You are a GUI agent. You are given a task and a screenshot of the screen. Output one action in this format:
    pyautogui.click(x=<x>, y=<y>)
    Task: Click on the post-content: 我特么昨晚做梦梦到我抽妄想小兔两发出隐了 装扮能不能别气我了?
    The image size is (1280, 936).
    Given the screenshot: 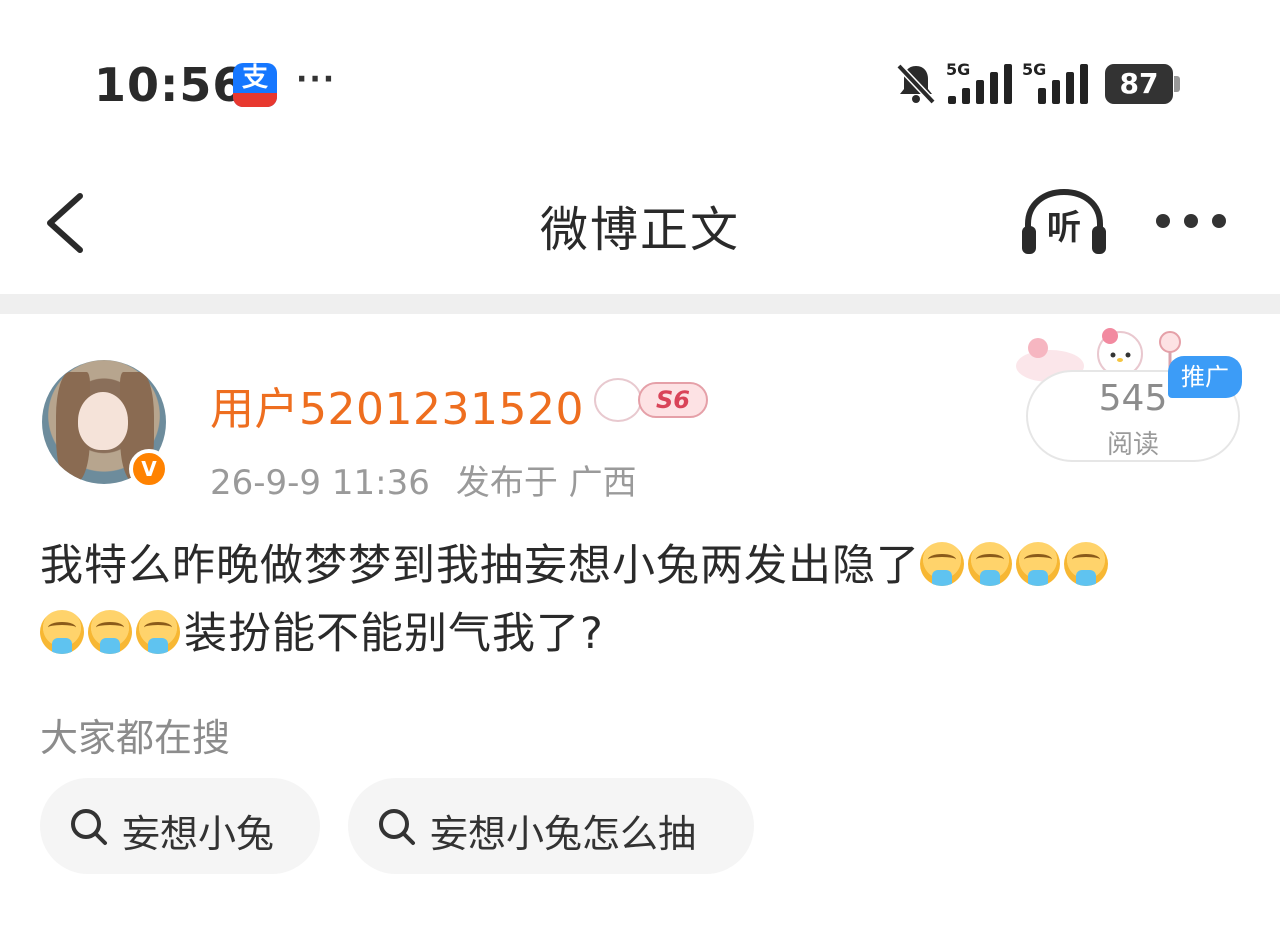 What is the action you would take?
    pyautogui.click(x=640, y=600)
    